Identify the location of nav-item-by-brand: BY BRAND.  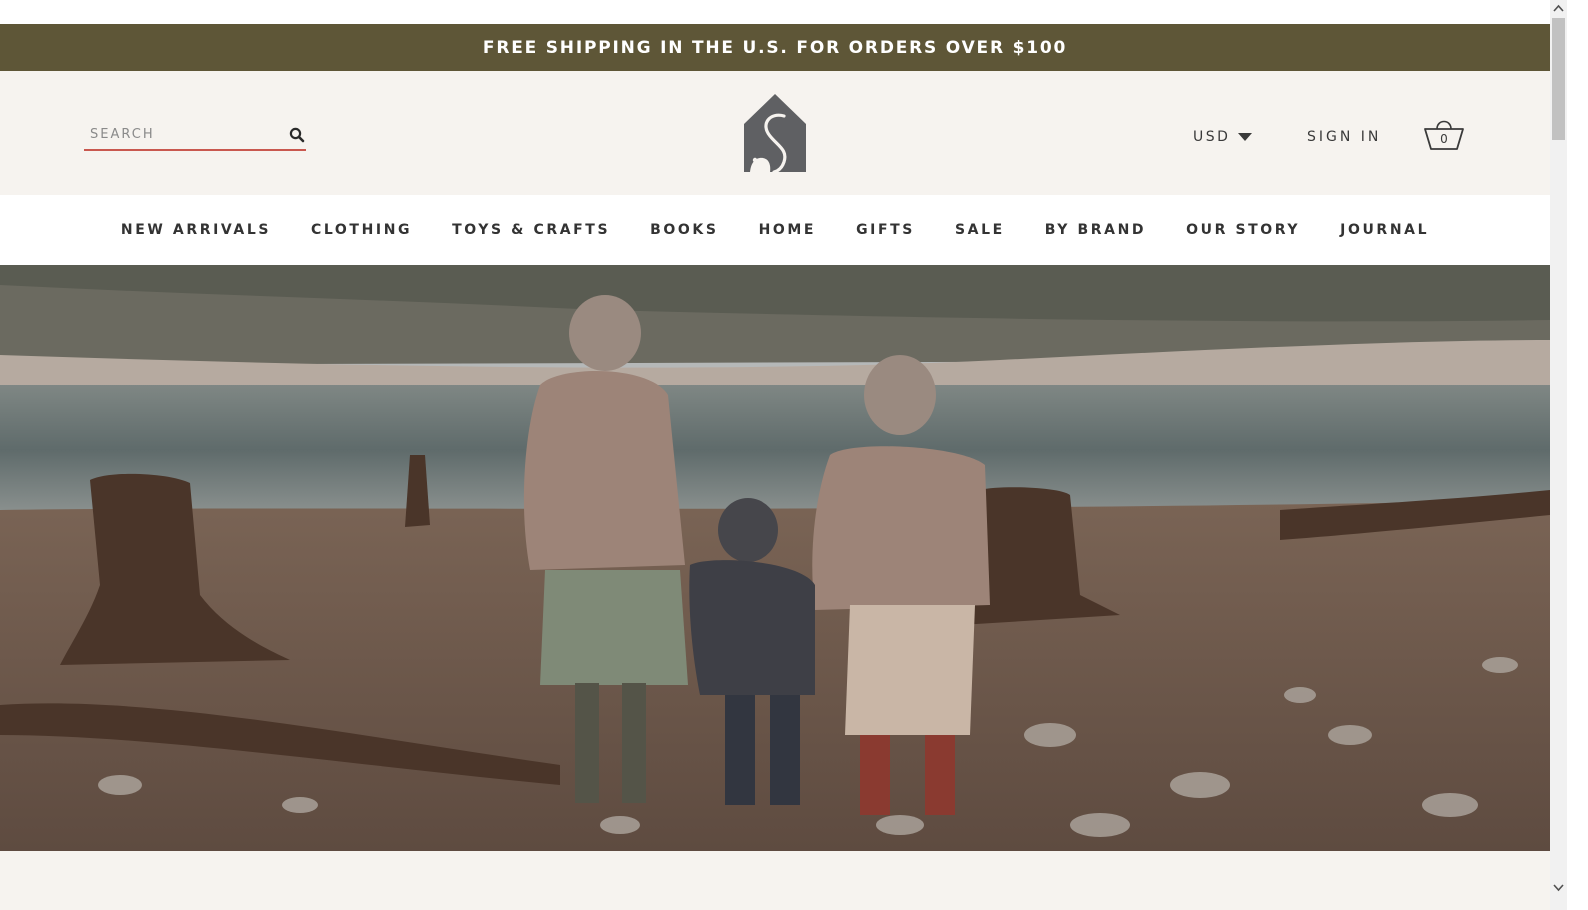
(1095, 230).